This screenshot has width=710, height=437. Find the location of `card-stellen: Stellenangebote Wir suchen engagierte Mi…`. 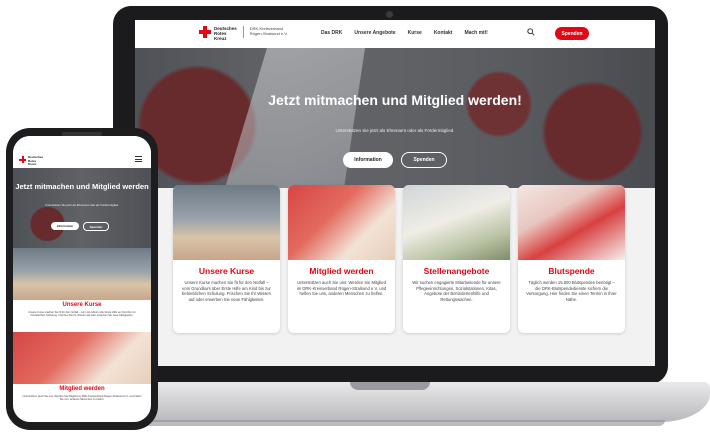

card-stellen: Stellenangebote Wir suchen engagierte Mi… is located at coordinates (456, 259).